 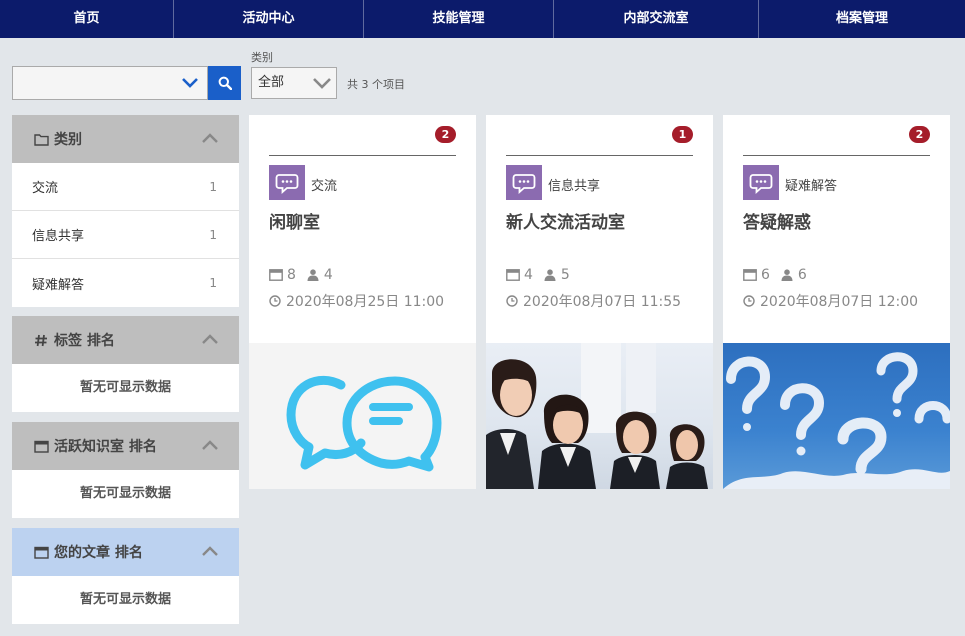 I want to click on card-title: 闲聊室, so click(x=294, y=220).